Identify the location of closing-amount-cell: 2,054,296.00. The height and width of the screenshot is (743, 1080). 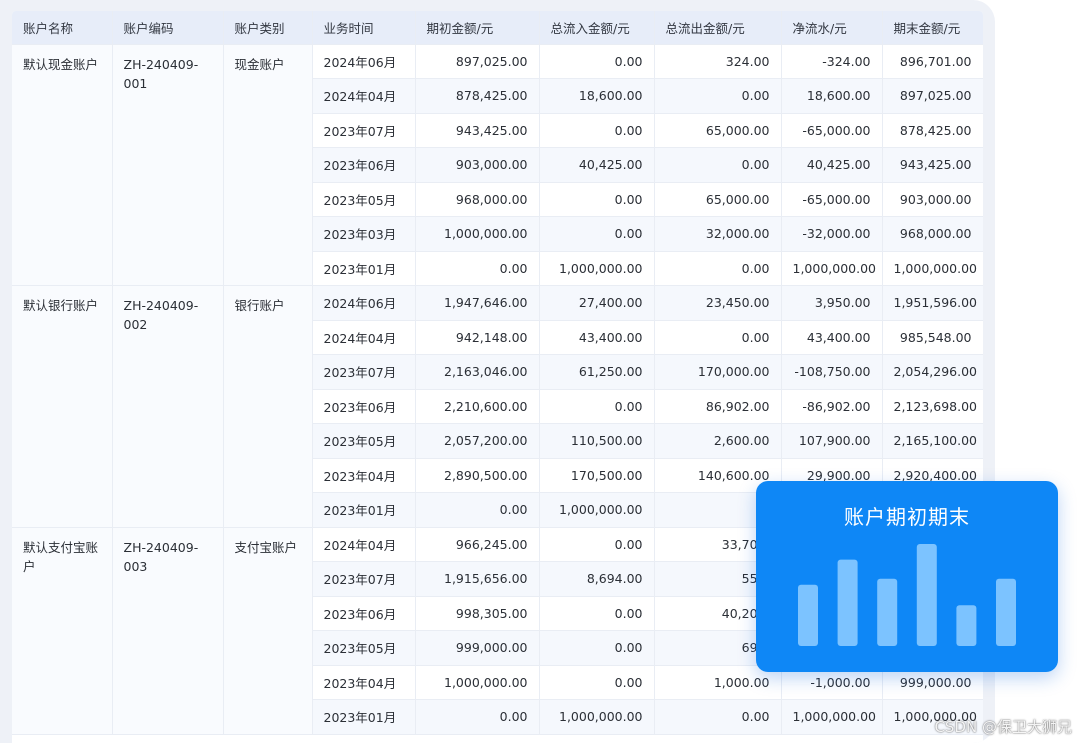
(932, 372).